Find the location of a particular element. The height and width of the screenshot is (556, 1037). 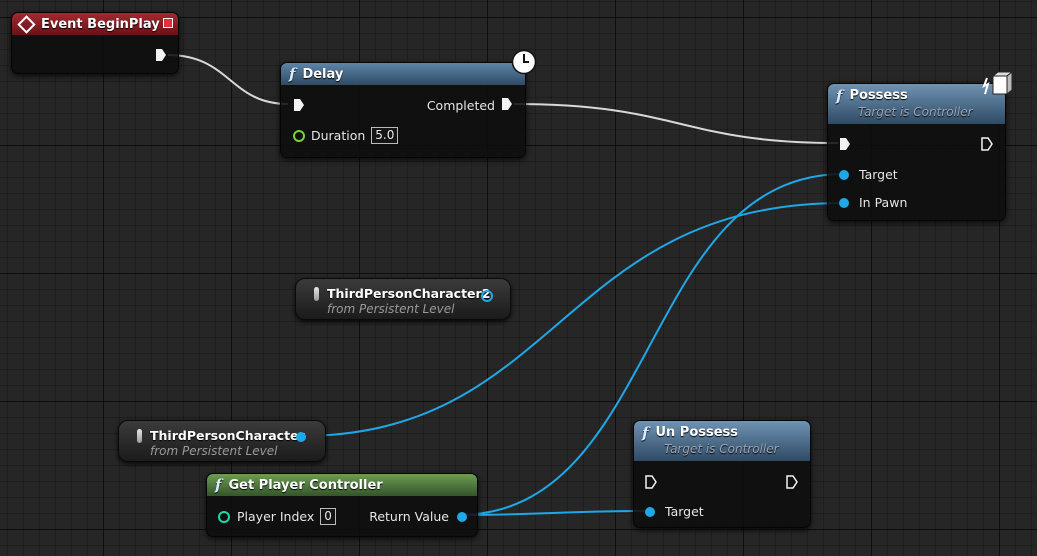

exec-in-hollow-icon is located at coordinates (651, 483).